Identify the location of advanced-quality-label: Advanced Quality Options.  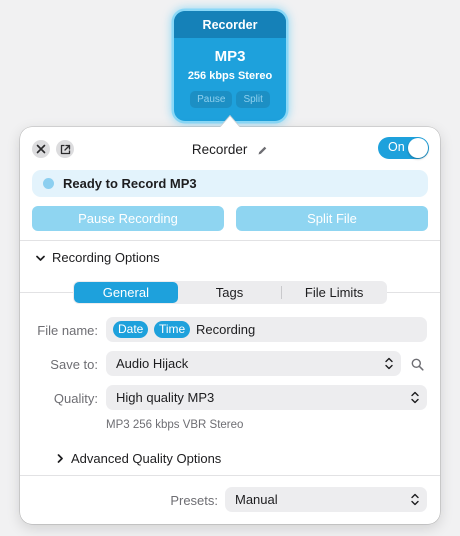
(146, 458).